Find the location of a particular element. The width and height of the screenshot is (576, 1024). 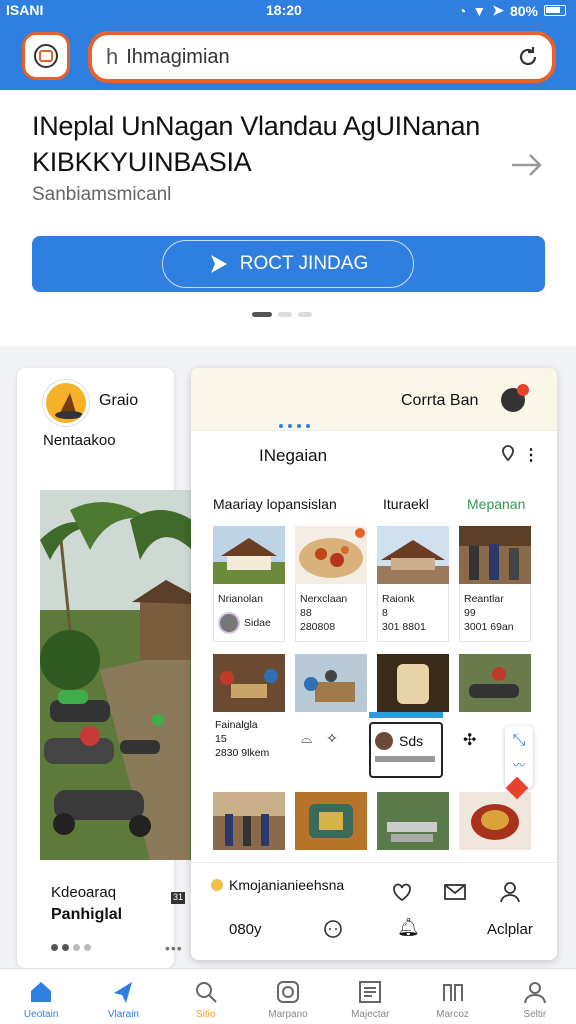

panel-bottom-label: Kmojanianieehsna is located at coordinates (286, 885).